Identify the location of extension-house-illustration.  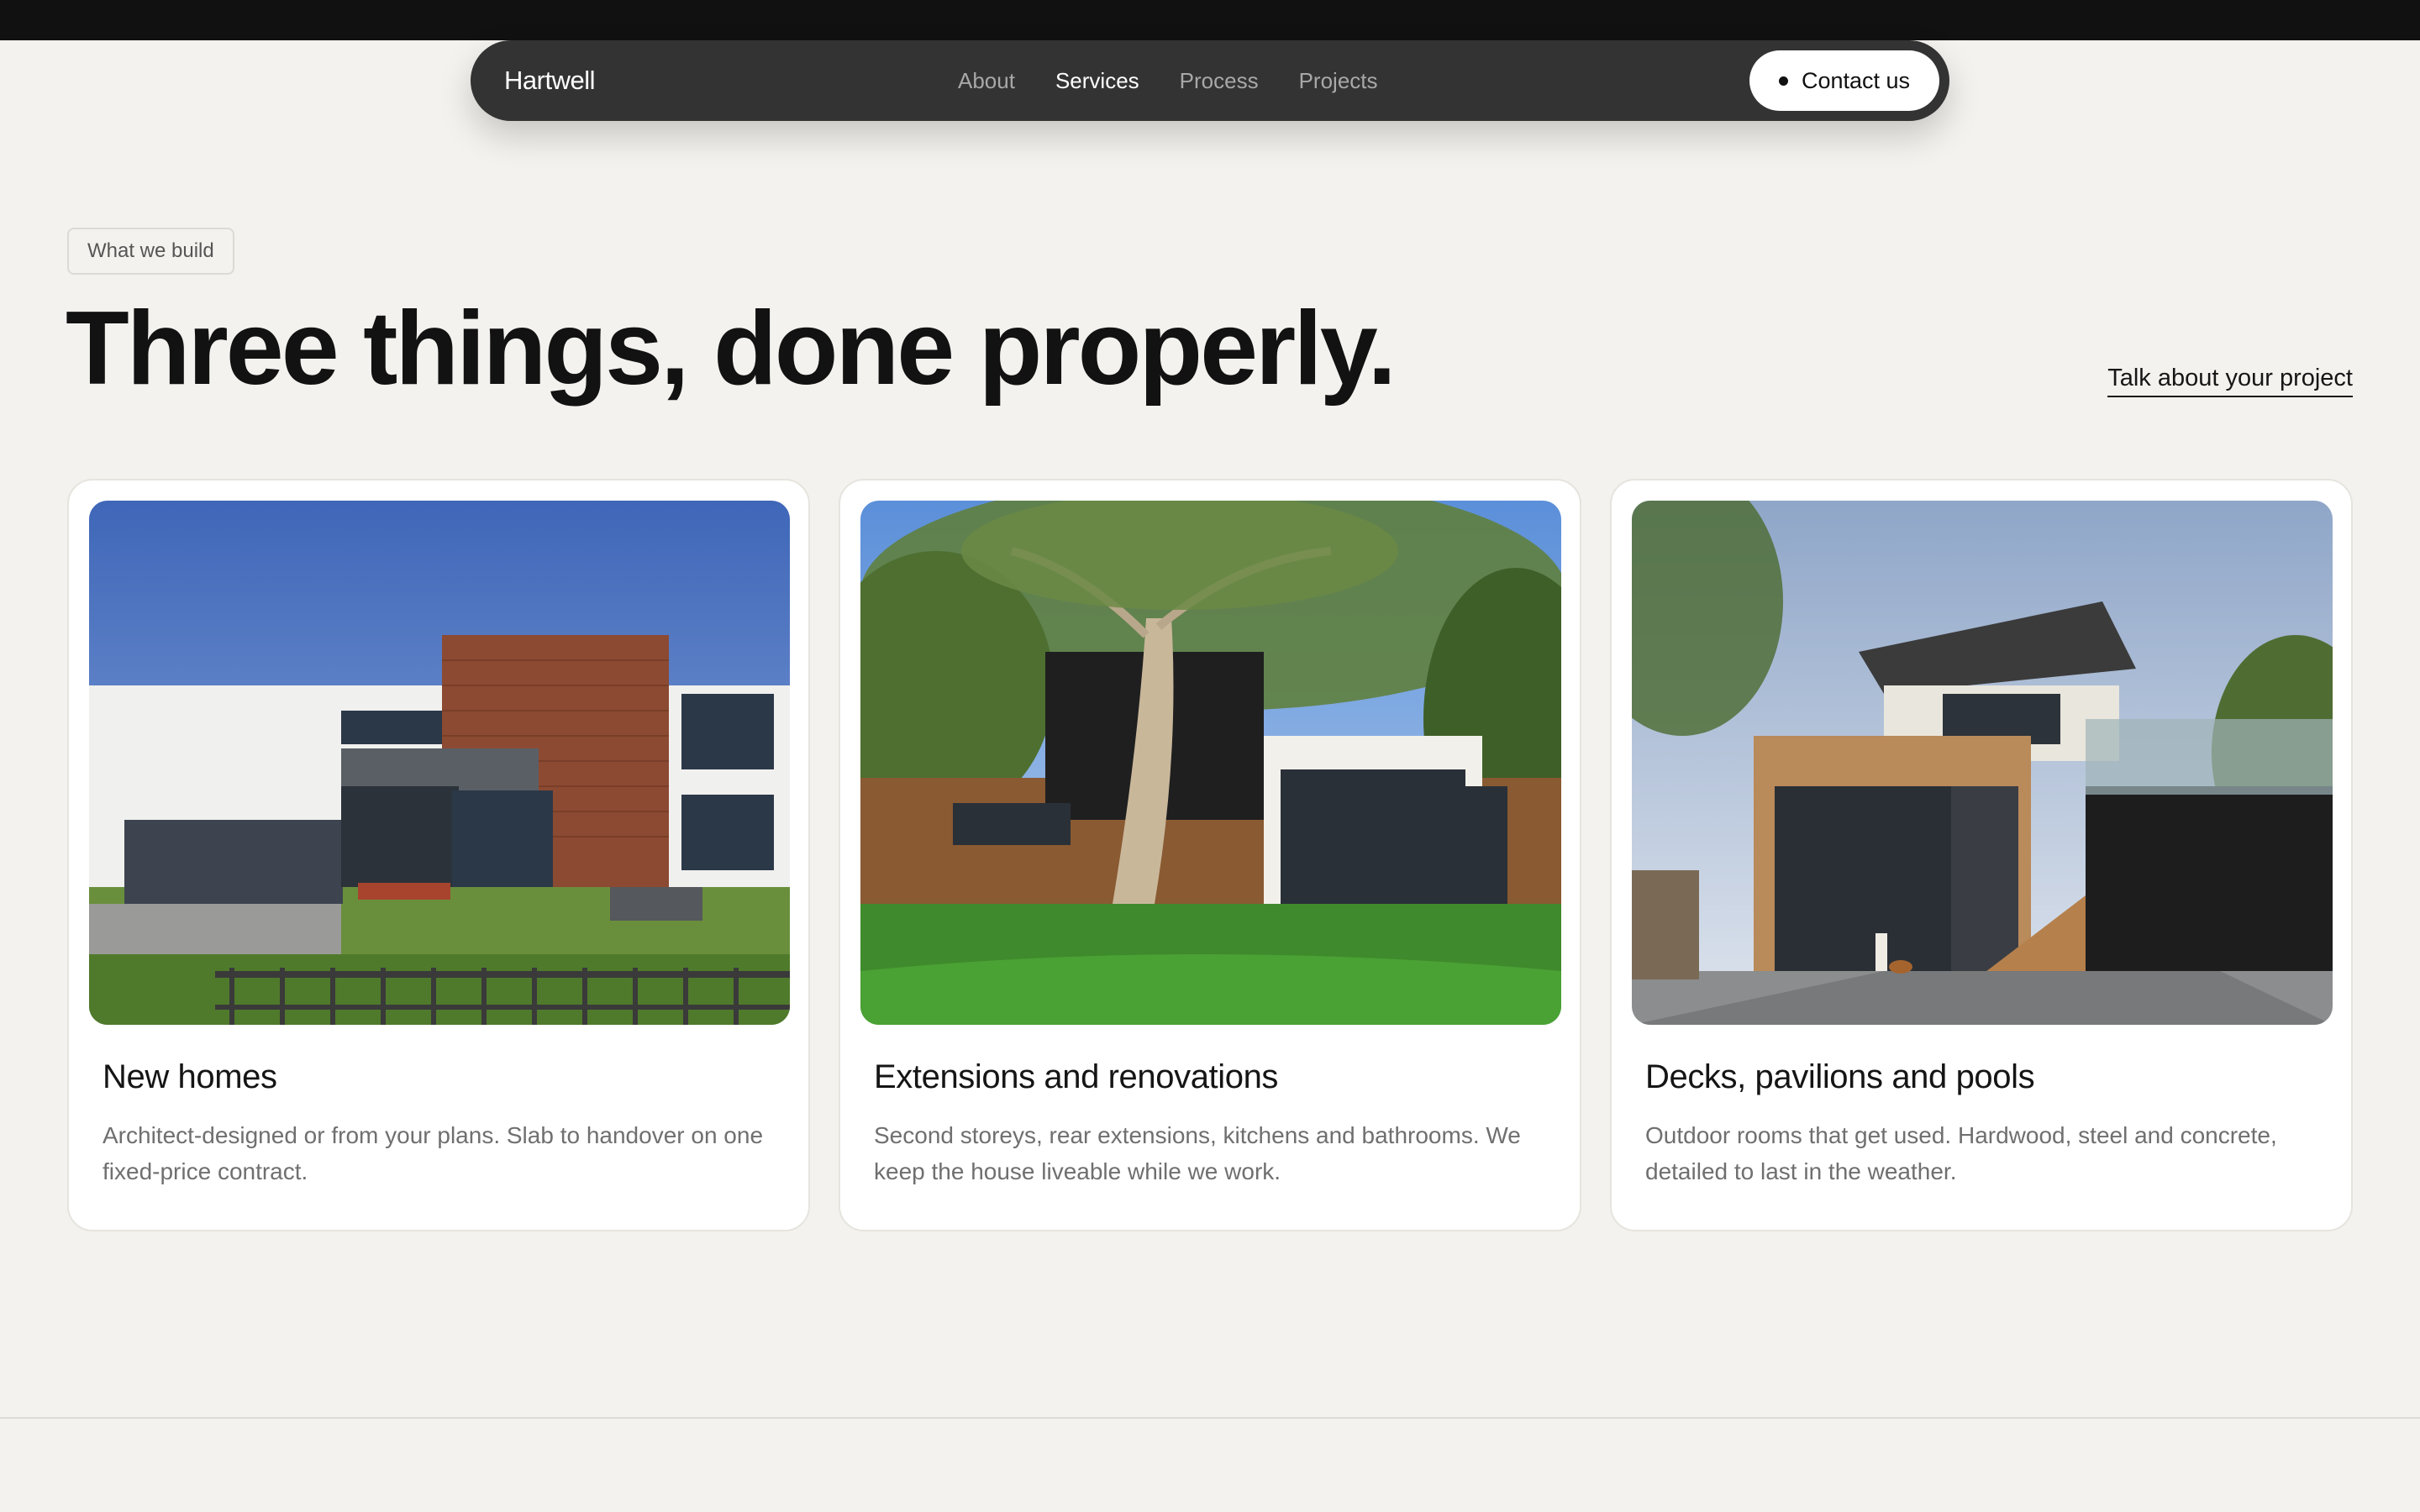
(1210, 763).